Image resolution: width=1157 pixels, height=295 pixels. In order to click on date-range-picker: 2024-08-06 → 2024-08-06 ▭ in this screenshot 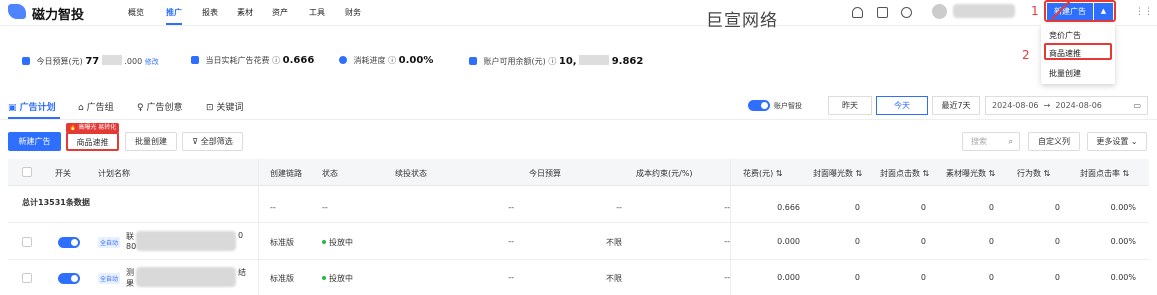, I will do `click(1066, 105)`.